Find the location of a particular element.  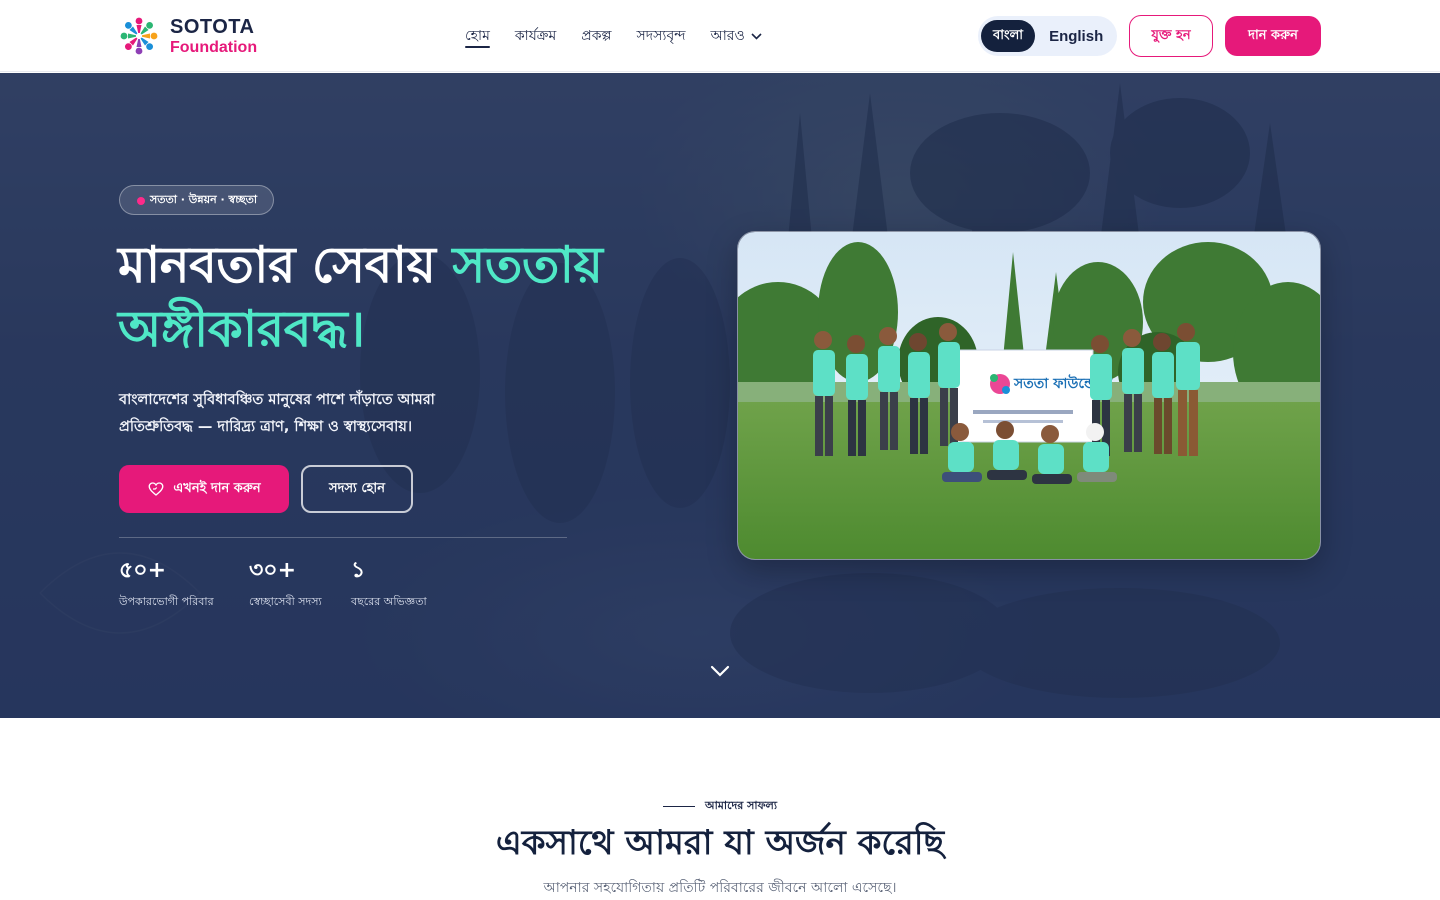

group-photo-image: সততা ফাউন্ডেশন is located at coordinates (1029, 395).